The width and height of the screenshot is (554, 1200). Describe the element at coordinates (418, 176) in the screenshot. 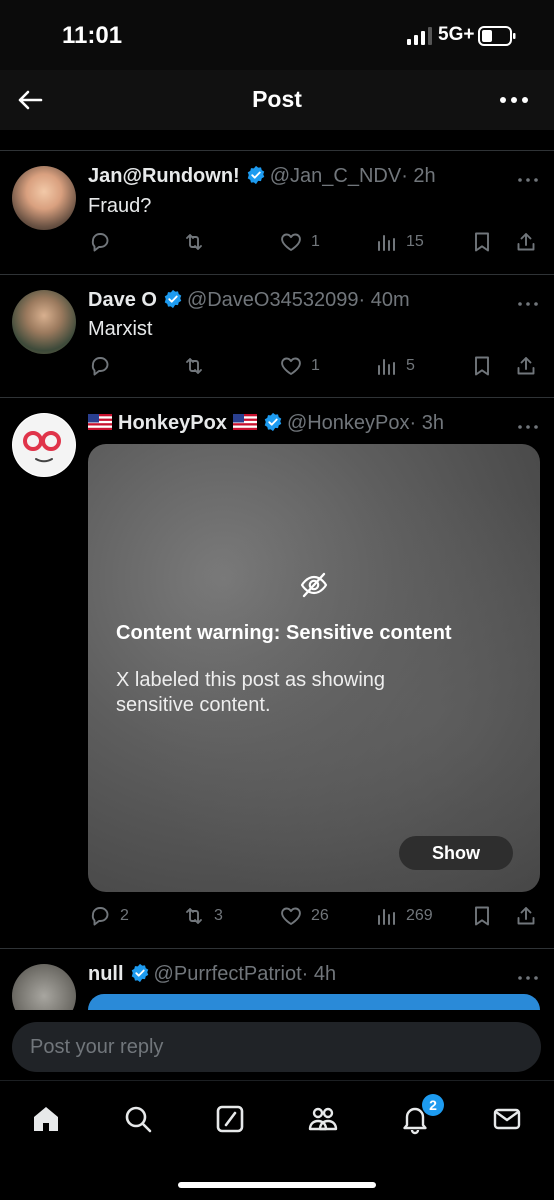

I see `post-time: · 2h` at that location.